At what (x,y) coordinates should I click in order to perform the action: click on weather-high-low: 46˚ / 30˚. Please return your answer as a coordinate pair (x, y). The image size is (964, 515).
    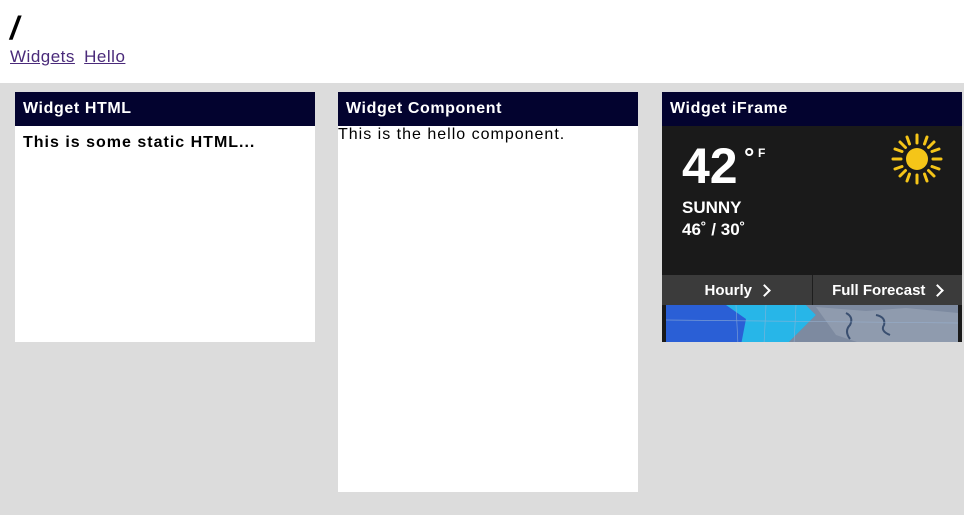
    Looking at the image, I should click on (714, 229).